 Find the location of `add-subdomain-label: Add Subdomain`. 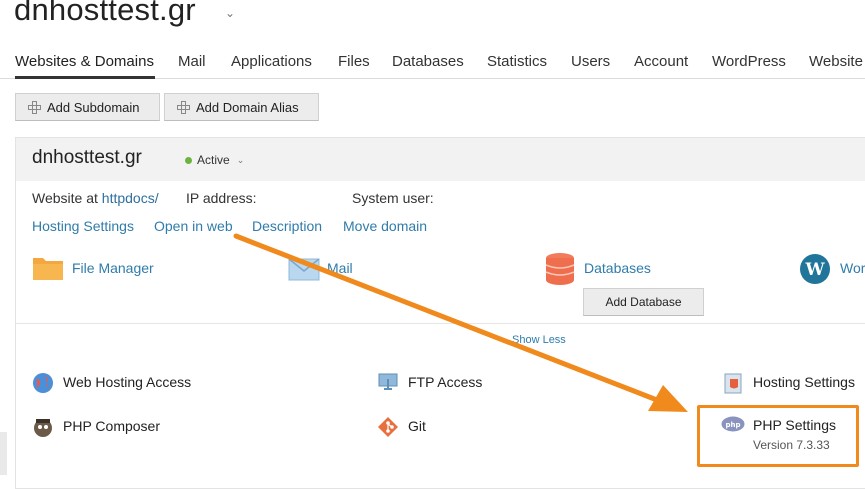

add-subdomain-label: Add Subdomain is located at coordinates (93, 107).